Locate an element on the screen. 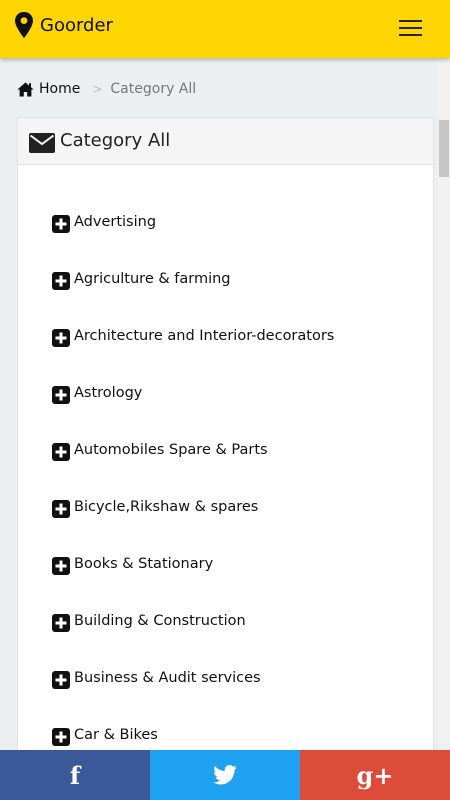 The width and height of the screenshot is (450, 800). breadcrumb: Home > Category All is located at coordinates (106, 89).